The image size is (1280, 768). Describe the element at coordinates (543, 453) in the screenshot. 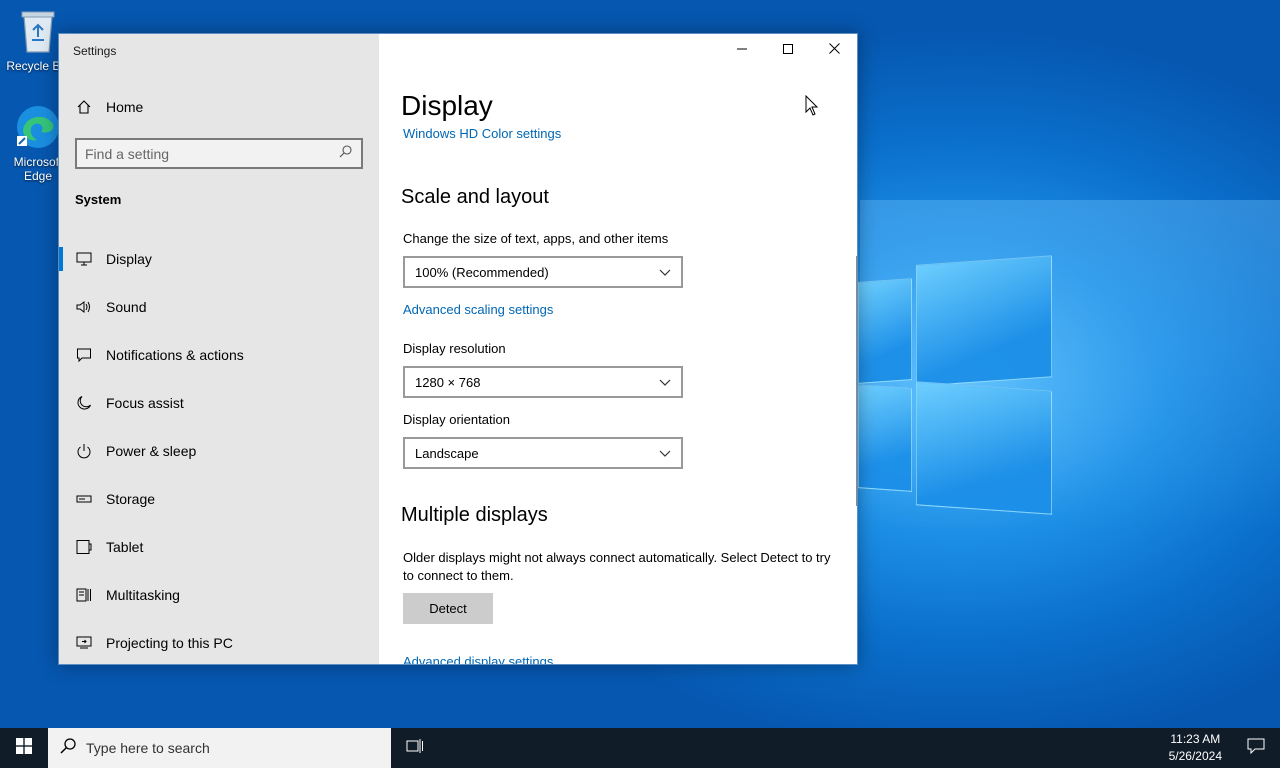

I see `orientation-dropdown: Landscape` at that location.